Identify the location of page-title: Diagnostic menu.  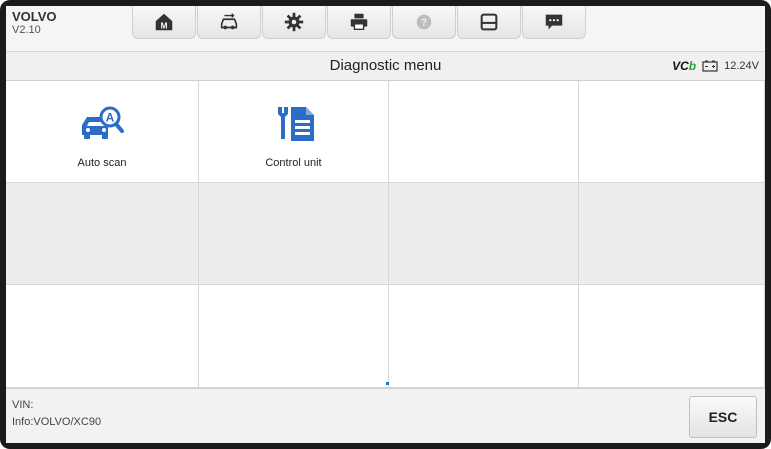
(385, 65).